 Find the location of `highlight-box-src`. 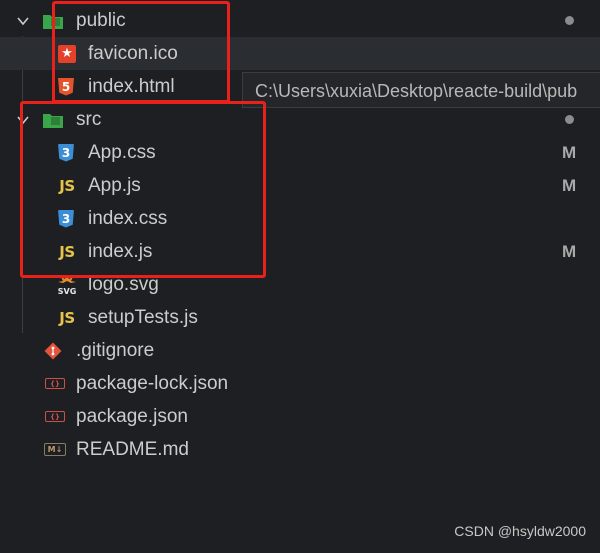

highlight-box-src is located at coordinates (143, 189).